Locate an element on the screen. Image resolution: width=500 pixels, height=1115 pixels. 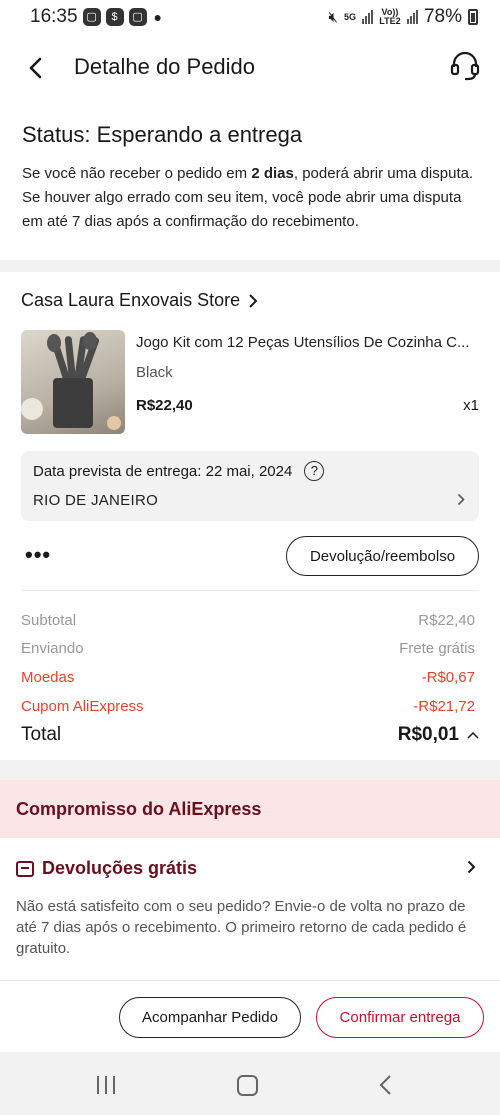
delivery-city: RIO DE JANEIRO is located at coordinates (96, 500).